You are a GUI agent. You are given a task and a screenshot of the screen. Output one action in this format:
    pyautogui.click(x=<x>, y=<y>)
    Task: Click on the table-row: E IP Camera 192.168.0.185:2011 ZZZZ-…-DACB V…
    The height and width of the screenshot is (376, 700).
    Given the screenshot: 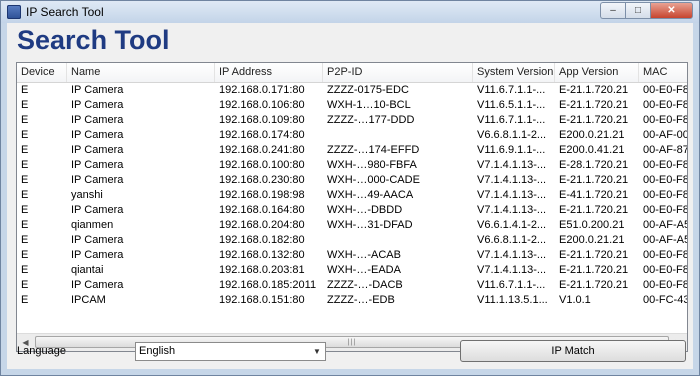 What is the action you would take?
    pyautogui.click(x=352, y=285)
    